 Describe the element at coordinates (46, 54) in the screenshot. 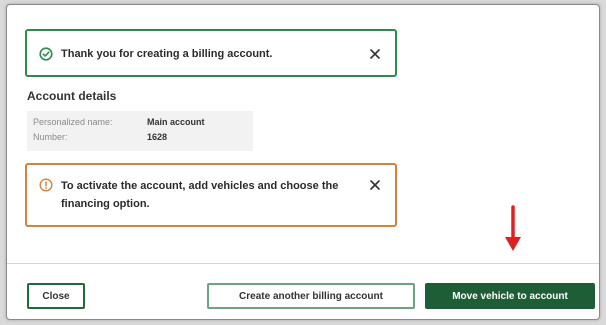

I see `check-circle-icon` at that location.